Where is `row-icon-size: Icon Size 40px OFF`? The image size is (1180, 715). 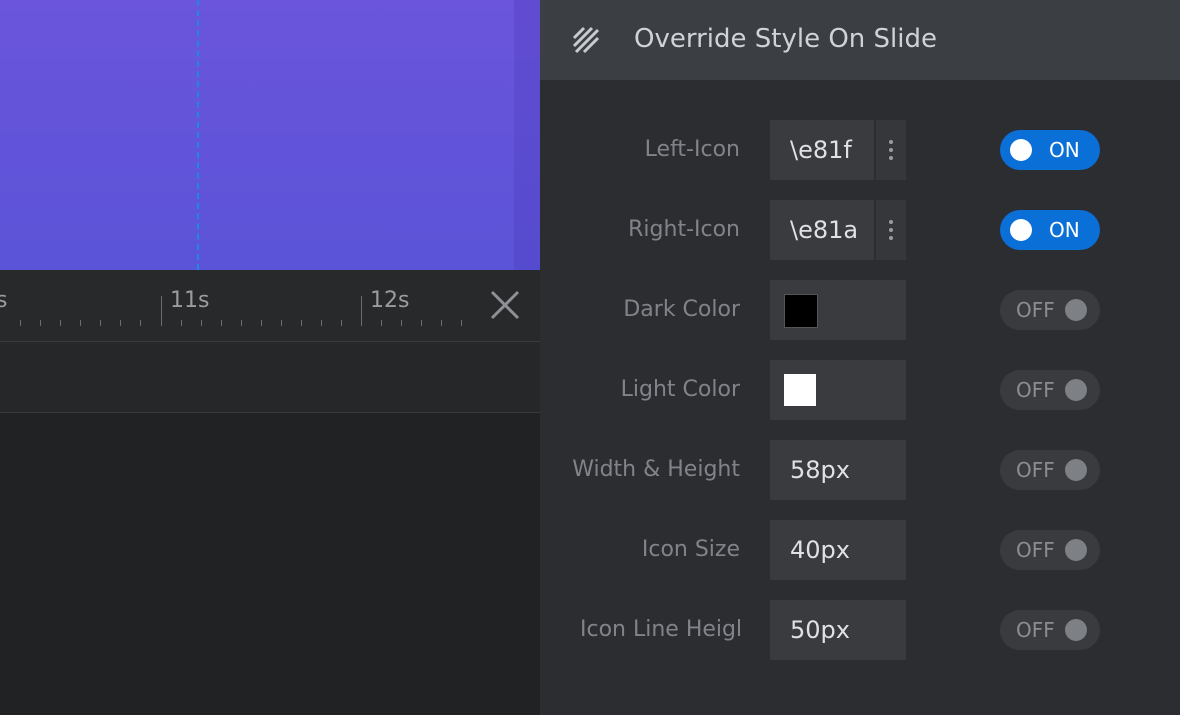 row-icon-size: Icon Size 40px OFF is located at coordinates (860, 550).